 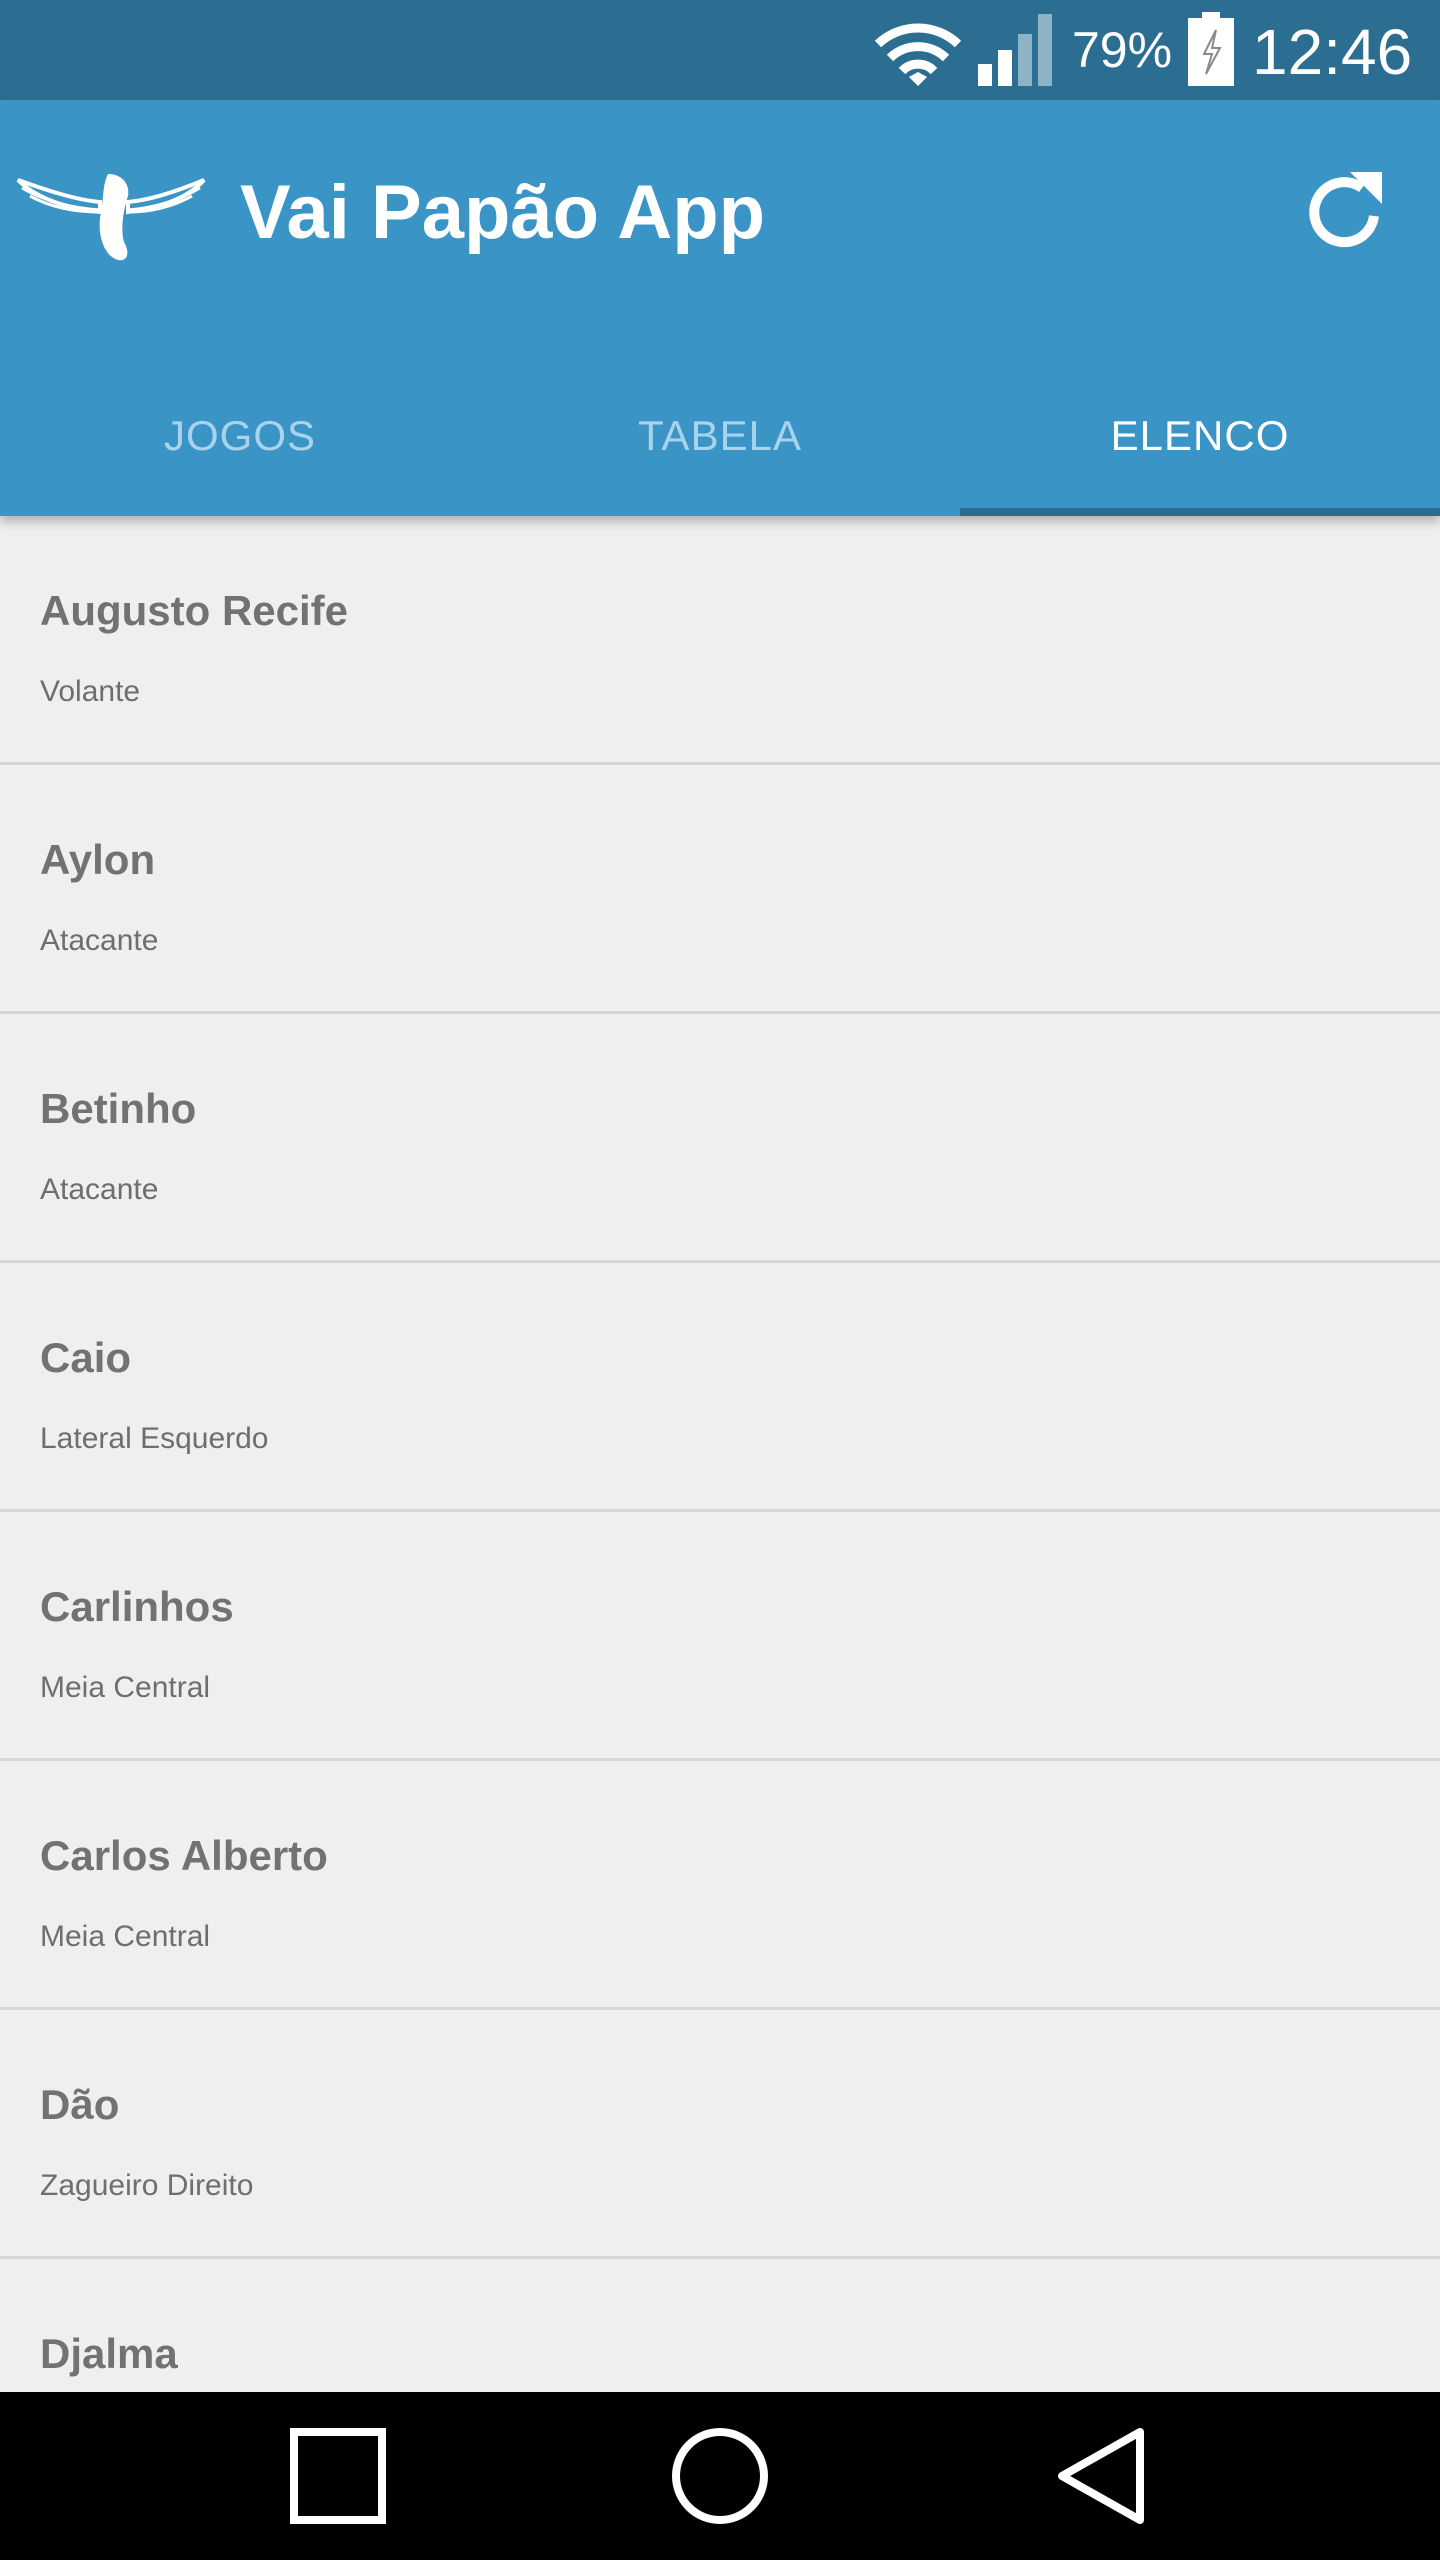 What do you see at coordinates (118, 1108) in the screenshot?
I see `player-name: Betinho` at bounding box center [118, 1108].